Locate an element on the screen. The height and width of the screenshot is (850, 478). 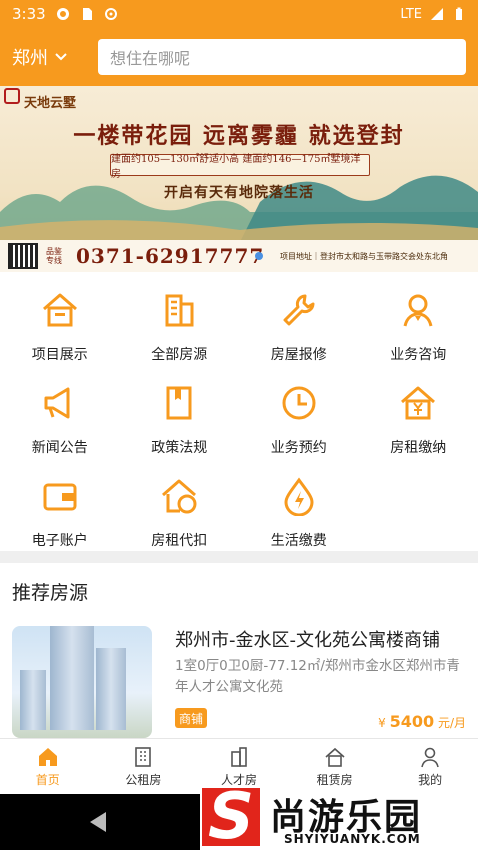
house-yen-icon is located at coordinates (418, 403).